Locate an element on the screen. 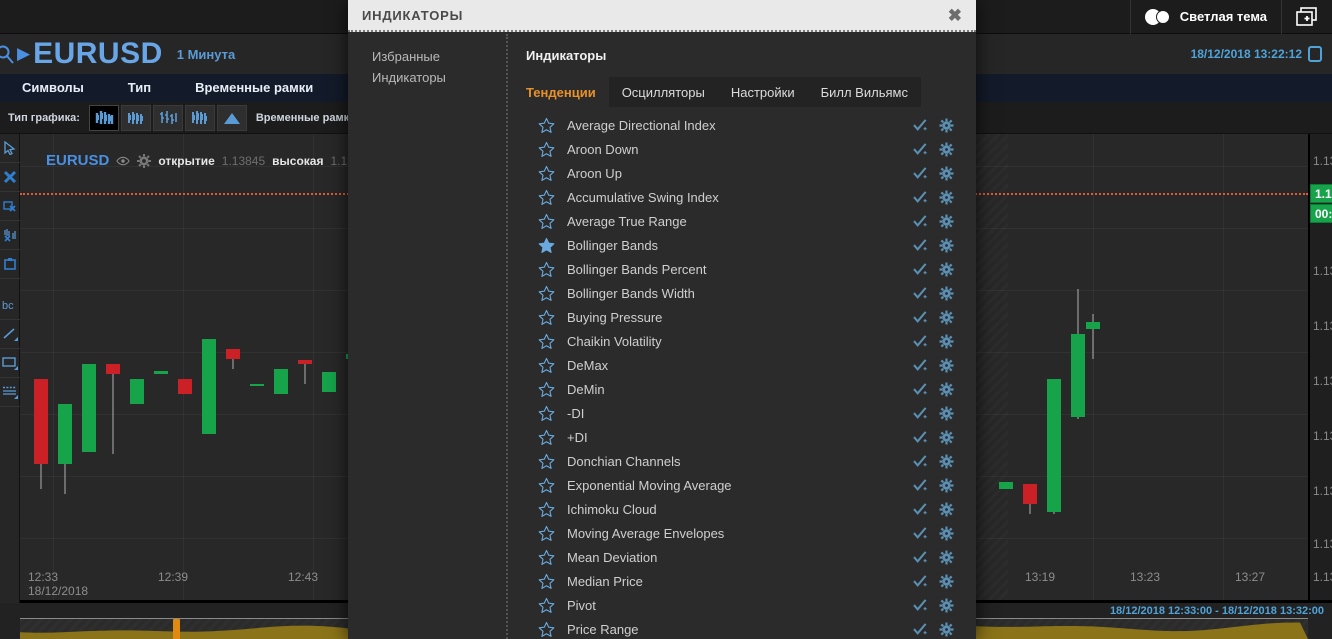  menu-item-type: Тип is located at coordinates (139, 88).